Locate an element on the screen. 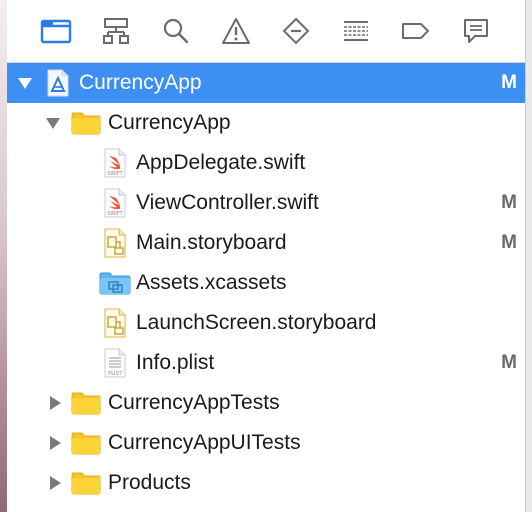  breakpoint-navigator-tab is located at coordinates (416, 31).